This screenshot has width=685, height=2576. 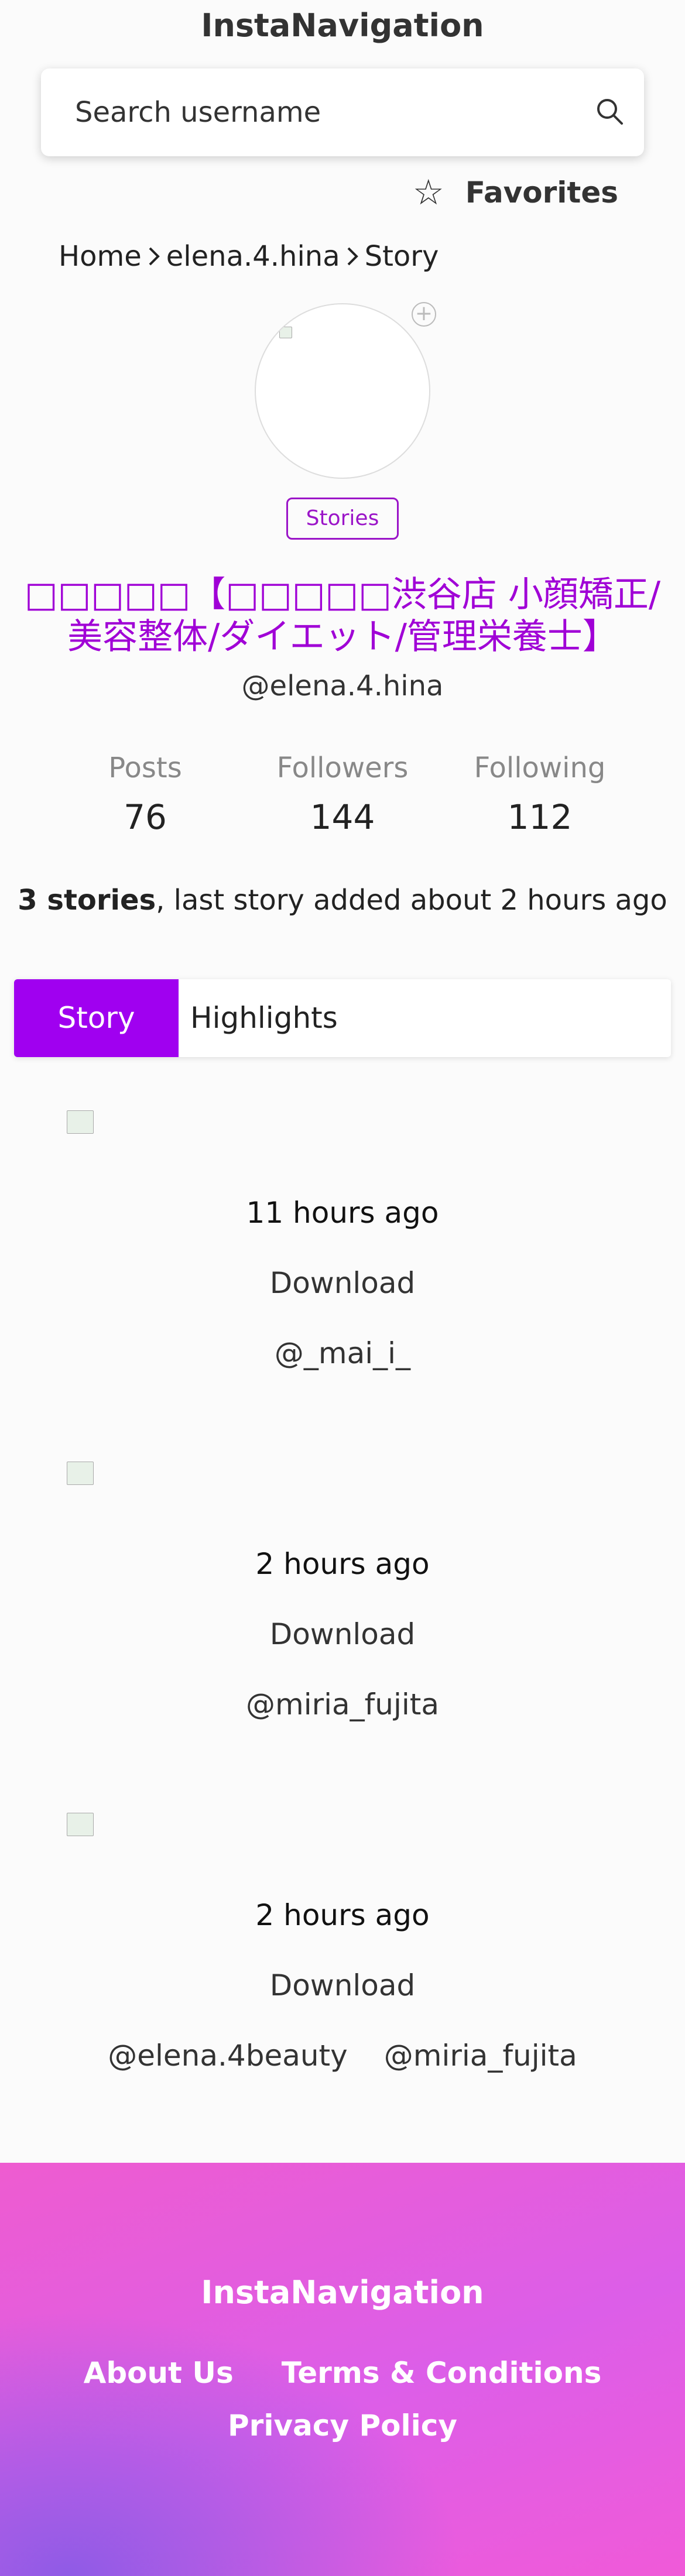 What do you see at coordinates (159, 2373) in the screenshot?
I see `about-us-link: About Us` at bounding box center [159, 2373].